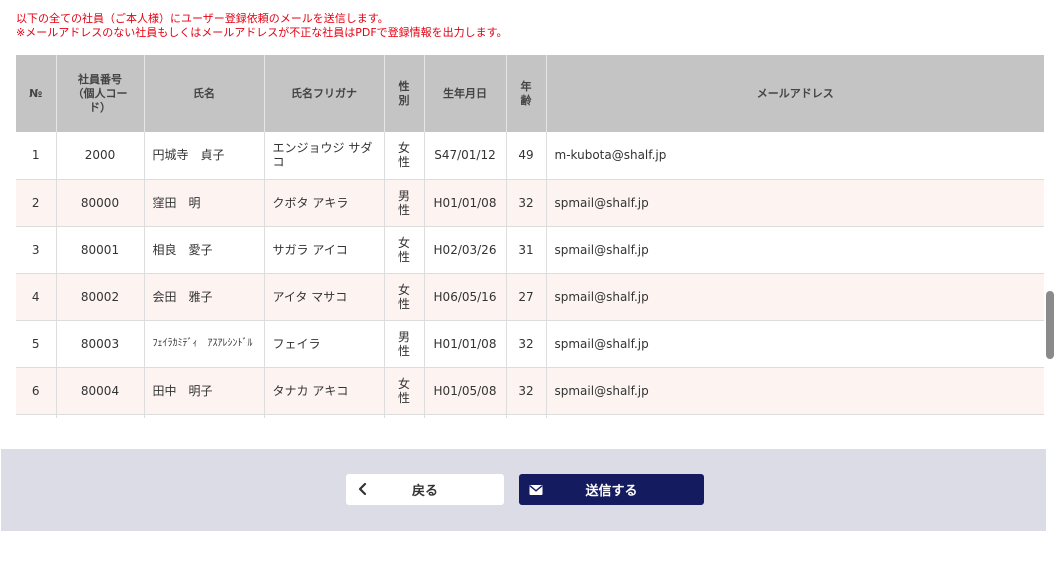 This screenshot has width=1055, height=577. Describe the element at coordinates (324, 156) in the screenshot. I see `cell-kana: エンジョウジ サダコ` at that location.